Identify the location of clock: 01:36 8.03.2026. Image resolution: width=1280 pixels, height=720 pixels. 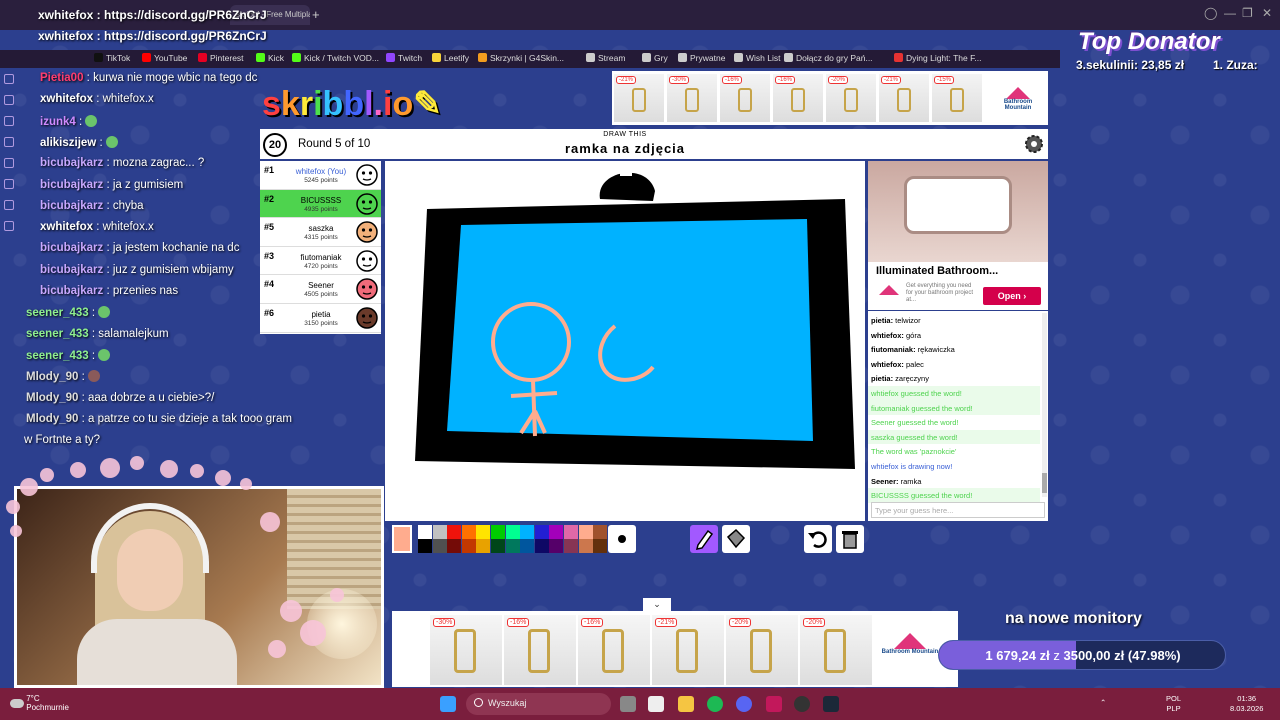
(1246, 704).